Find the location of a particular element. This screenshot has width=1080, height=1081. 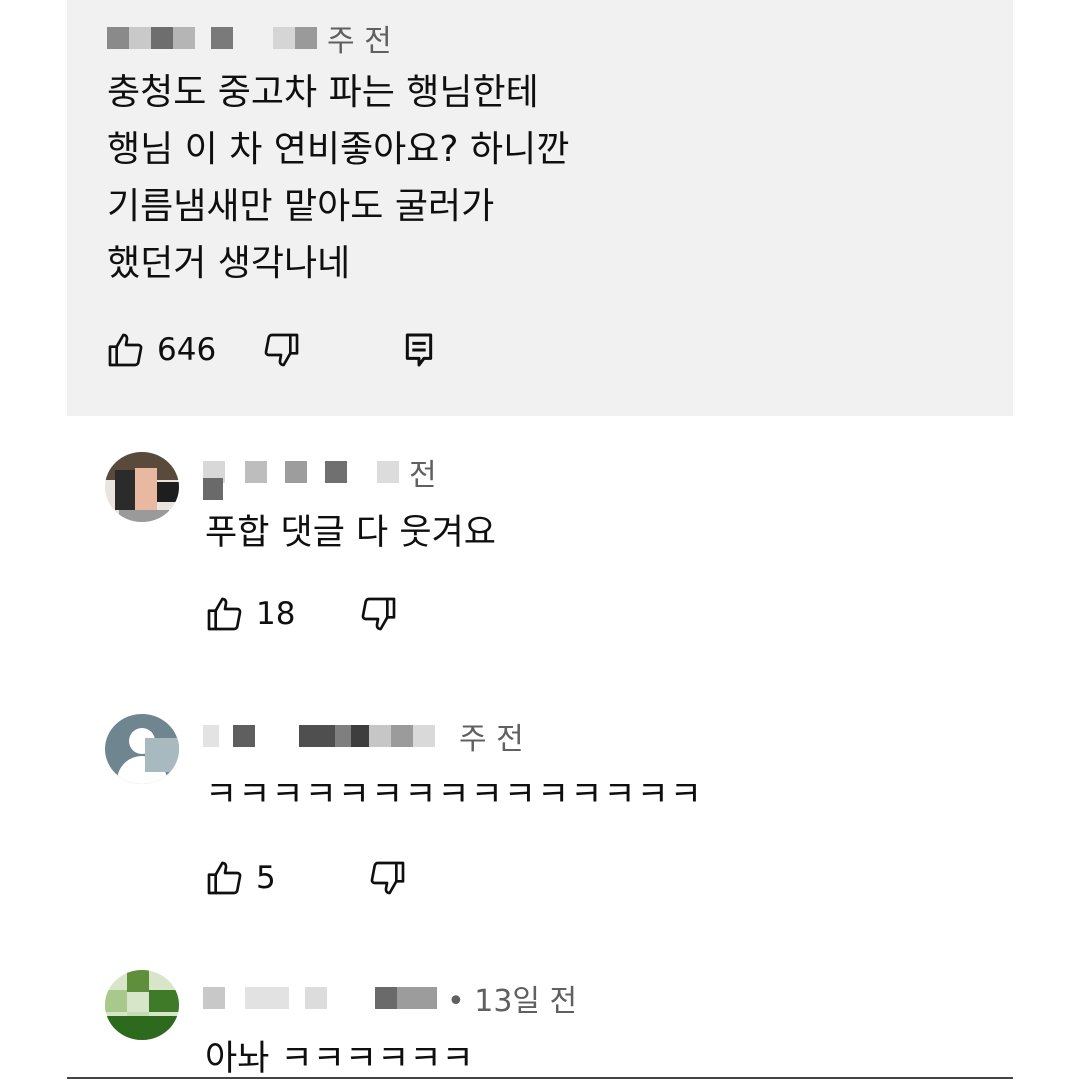

comment-actions: 18 is located at coordinates (301, 614).